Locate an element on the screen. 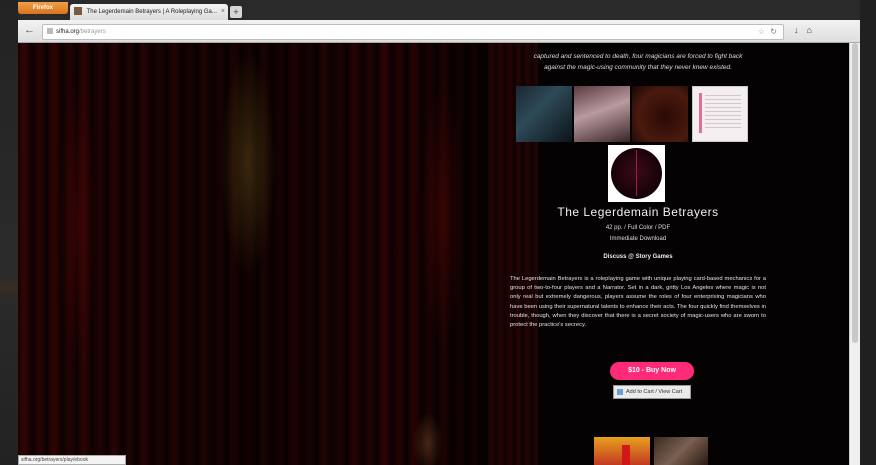  cover-art is located at coordinates (636, 173).